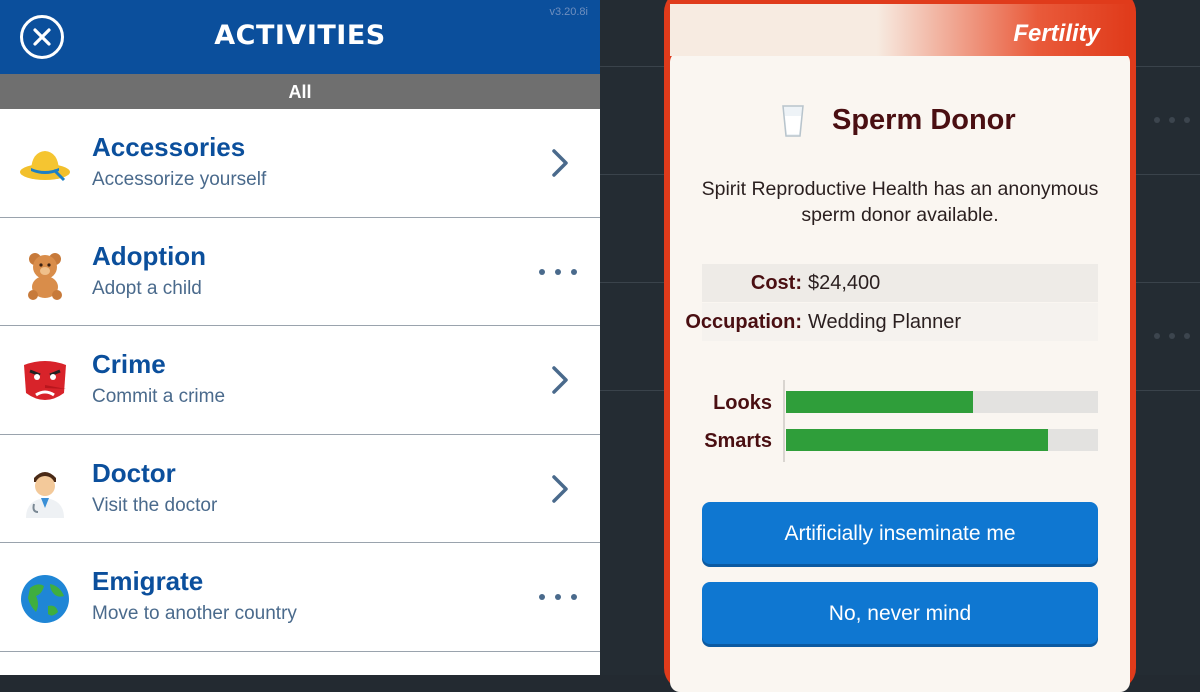  What do you see at coordinates (169, 147) in the screenshot?
I see `activity-name: Accessories` at bounding box center [169, 147].